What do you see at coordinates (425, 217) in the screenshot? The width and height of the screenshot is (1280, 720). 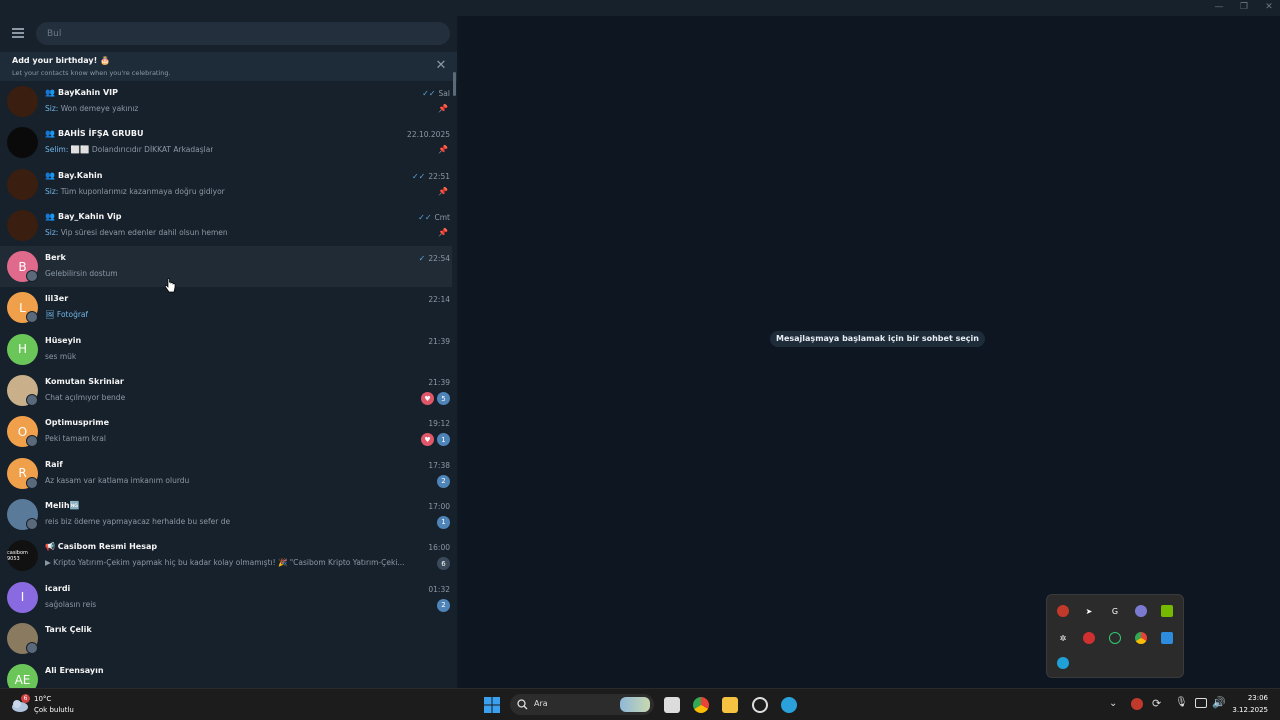 I see `read-check-icon: ✓✓` at bounding box center [425, 217].